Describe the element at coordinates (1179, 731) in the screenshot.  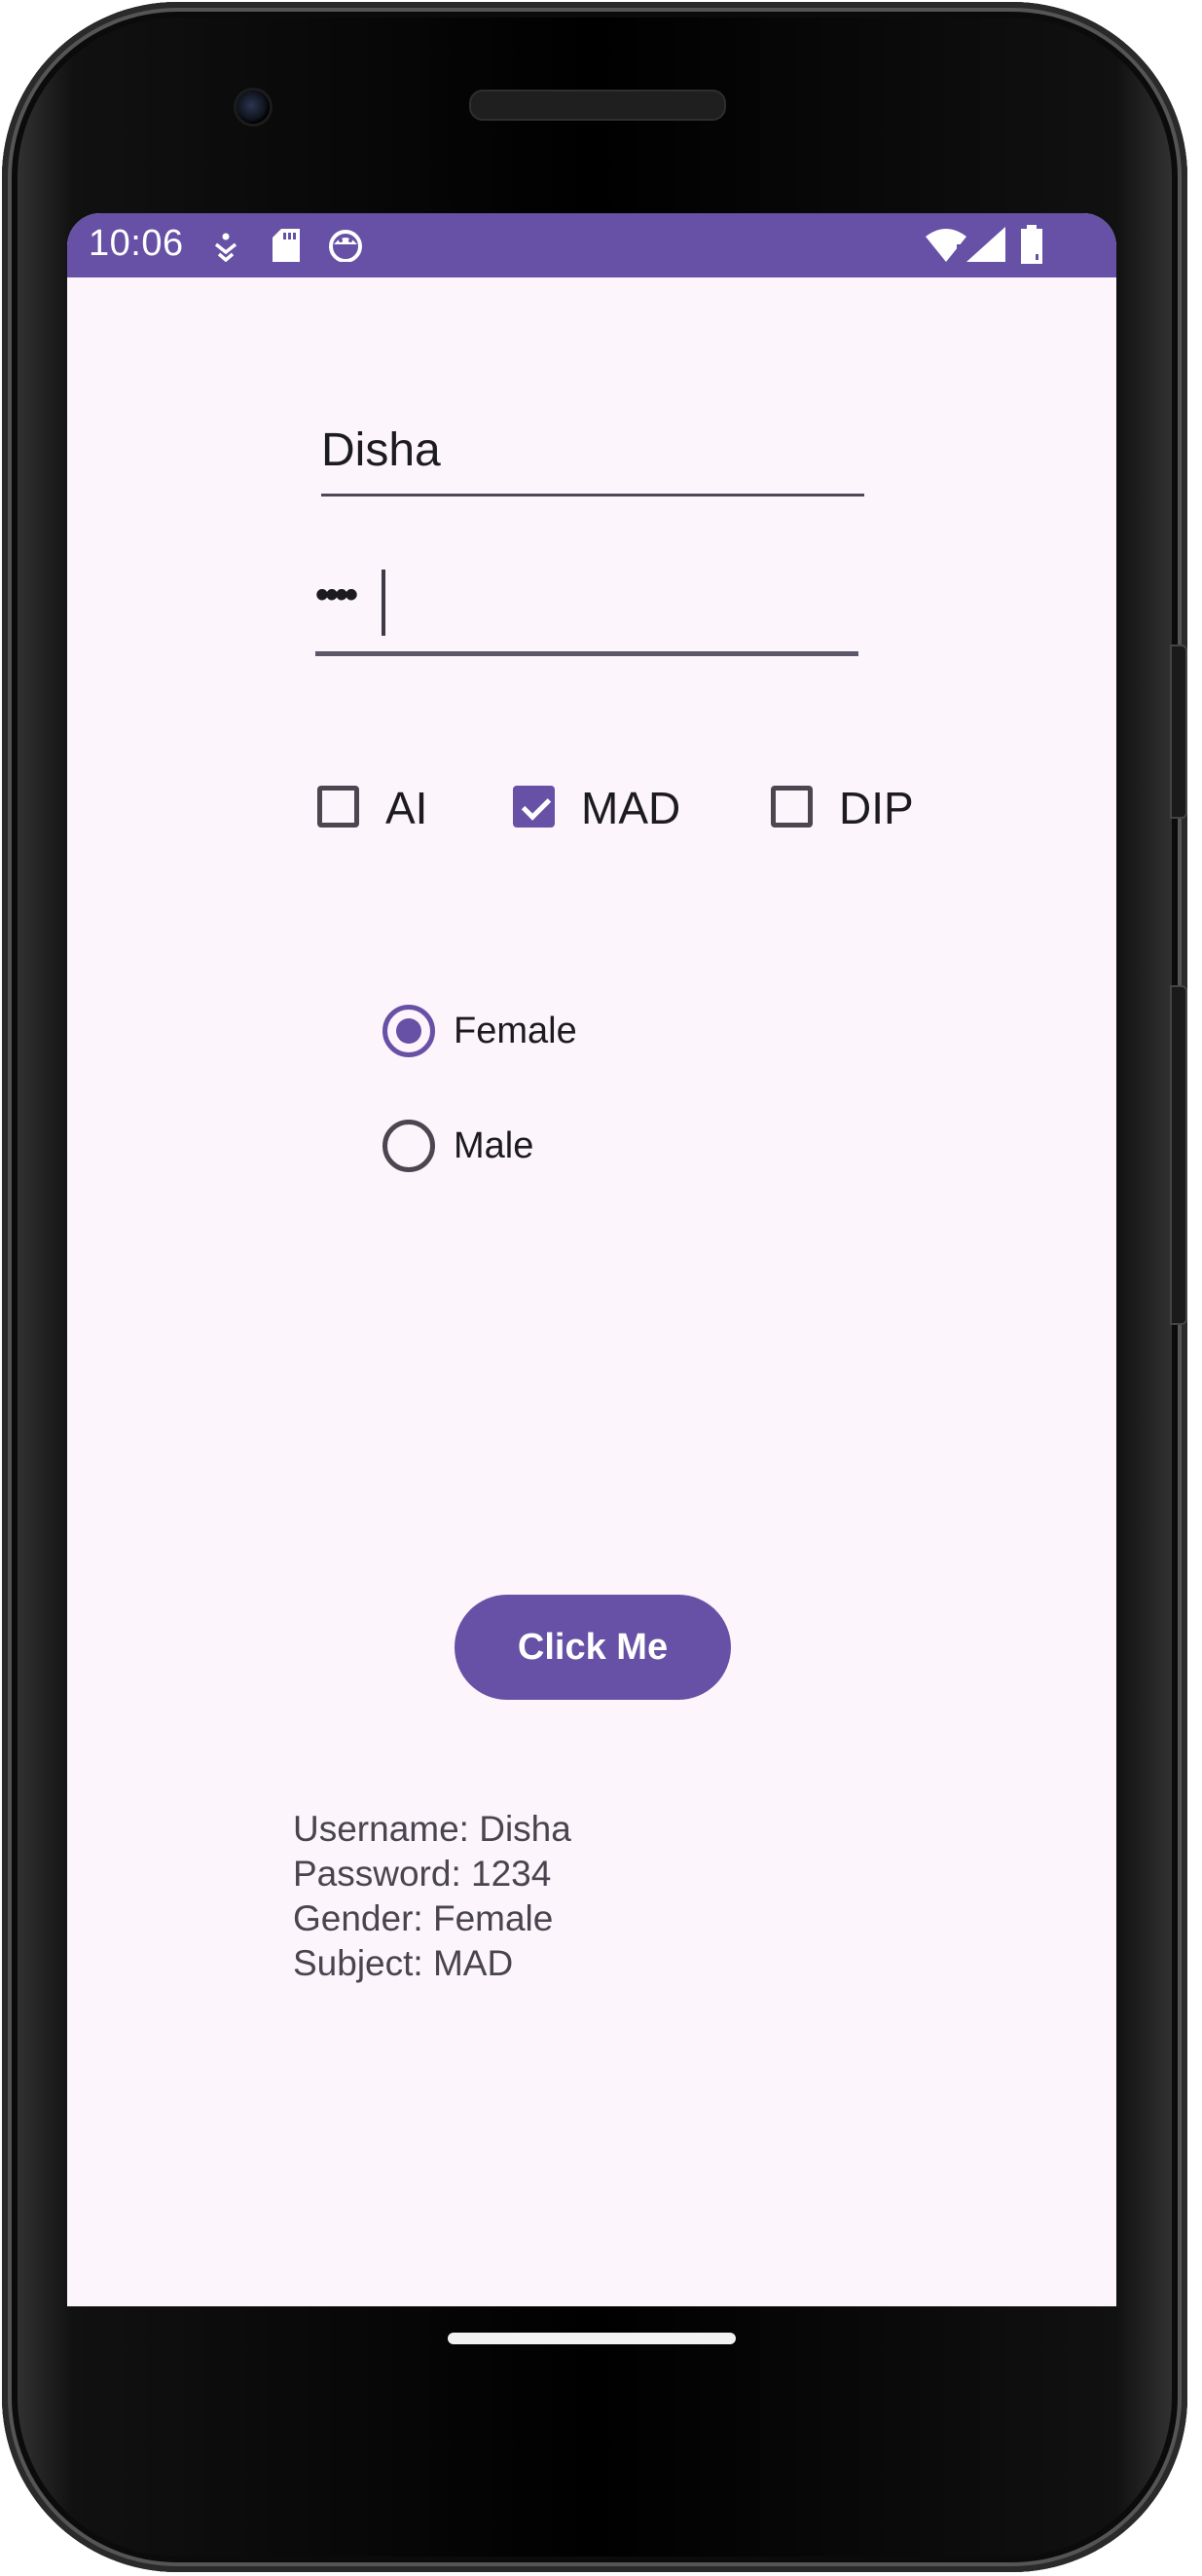
I see `volume-button` at that location.